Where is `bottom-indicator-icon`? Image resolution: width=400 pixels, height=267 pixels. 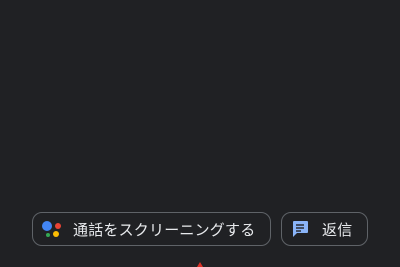
bottom-indicator-icon is located at coordinates (200, 264).